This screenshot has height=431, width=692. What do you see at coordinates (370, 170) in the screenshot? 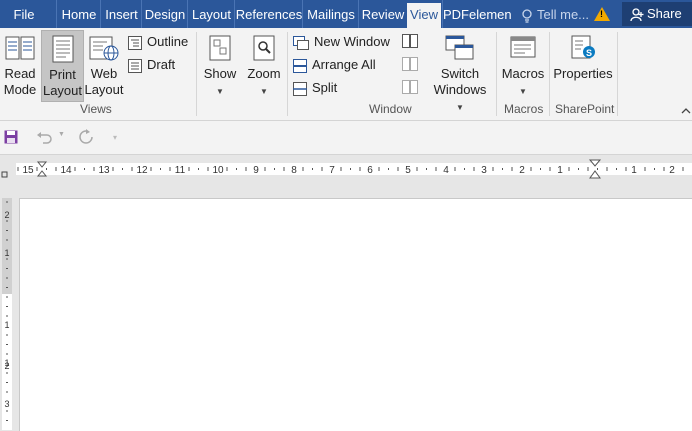
I see `ruler-label: 6` at bounding box center [370, 170].